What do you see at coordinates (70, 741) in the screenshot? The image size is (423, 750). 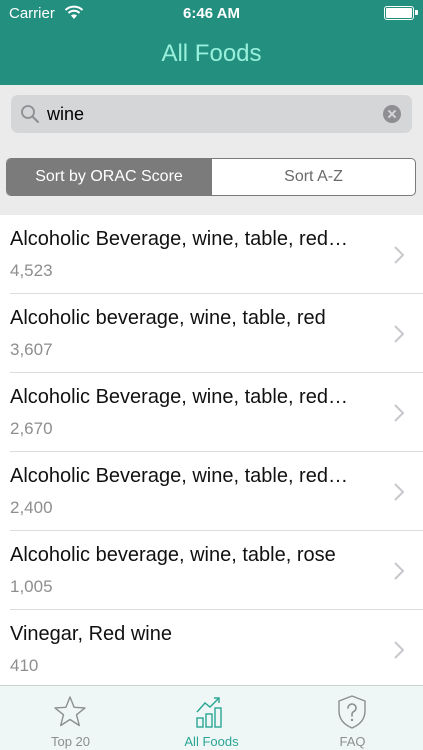 I see `tab-label: Top 20` at bounding box center [70, 741].